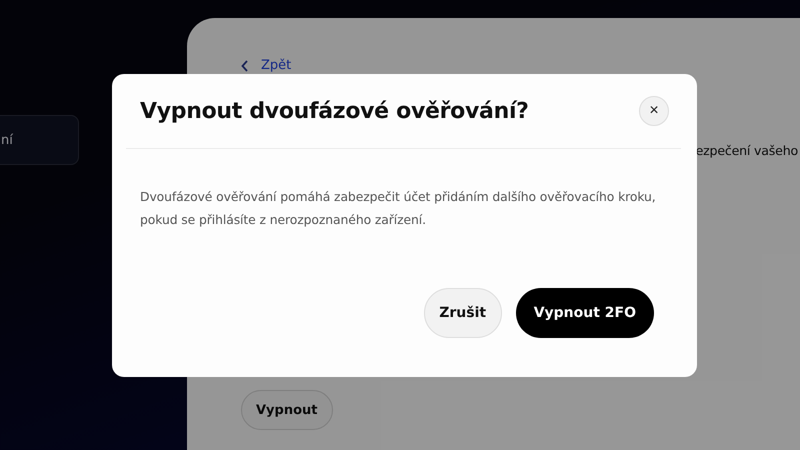 The image size is (800, 450). Describe the element at coordinates (463, 313) in the screenshot. I see `cancel-button: Zrušit` at that location.